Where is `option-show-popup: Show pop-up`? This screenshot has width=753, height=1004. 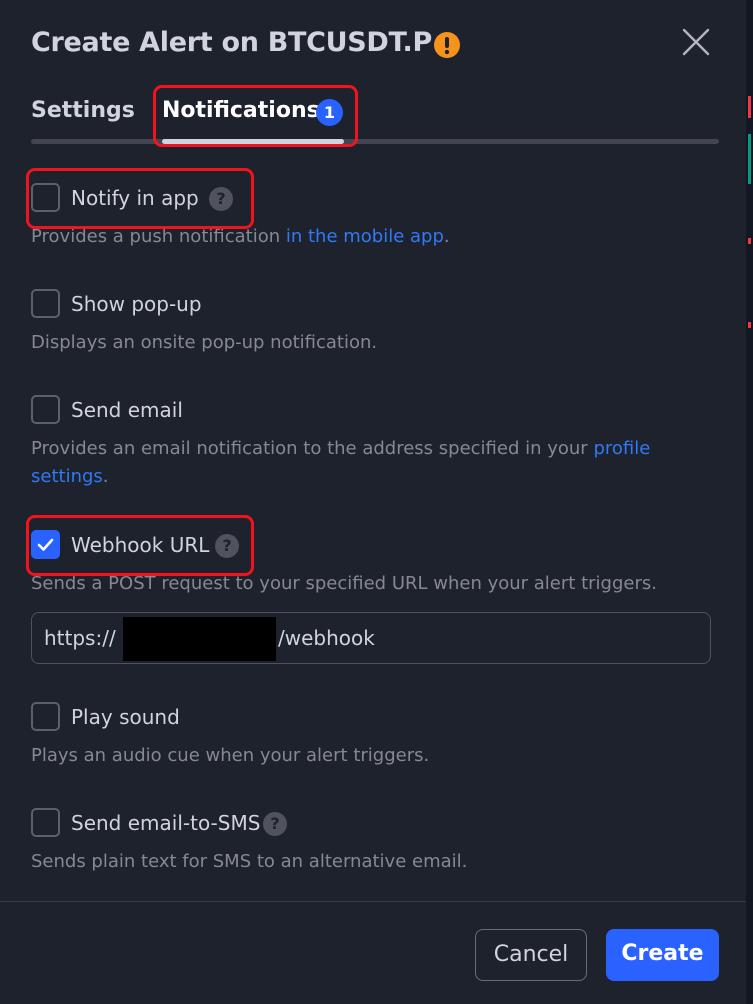
option-show-popup: Show pop-up is located at coordinates (151, 304).